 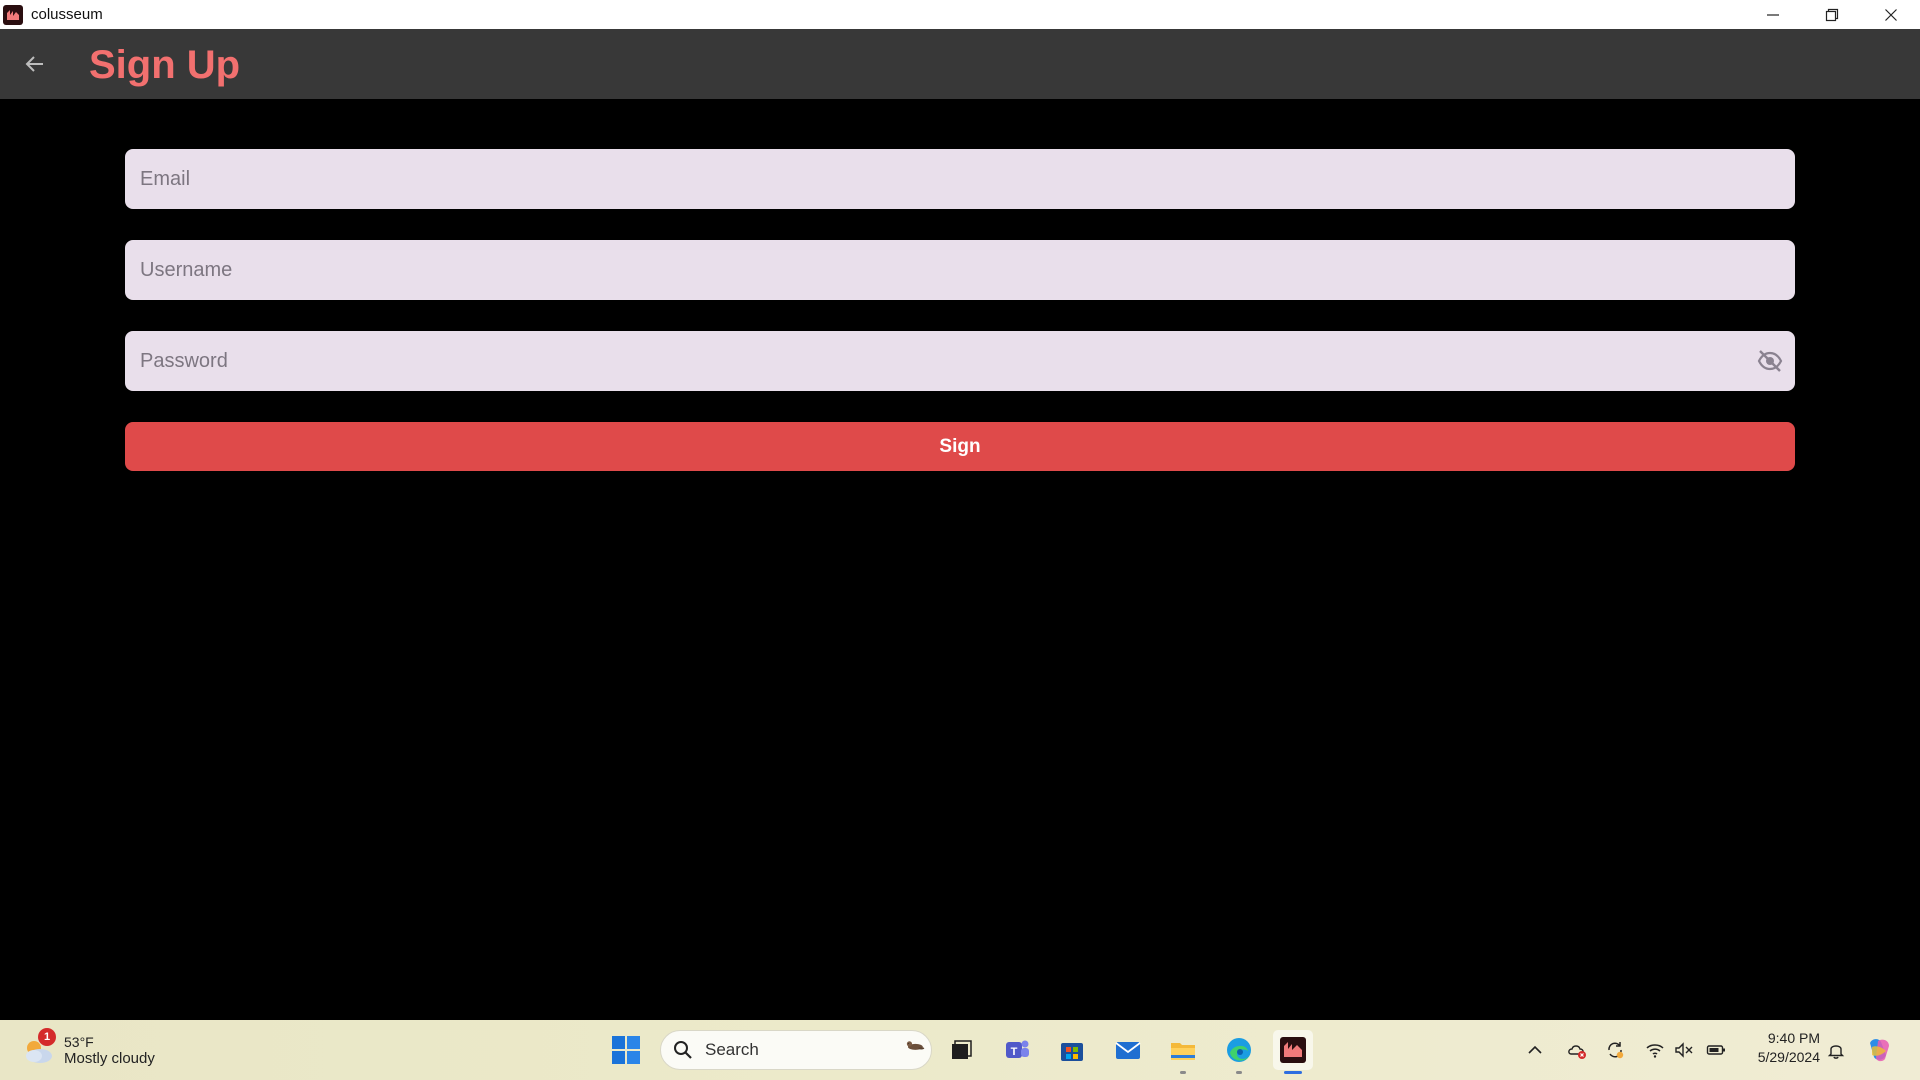 I want to click on taskbar-colusseum, so click(x=1293, y=1052).